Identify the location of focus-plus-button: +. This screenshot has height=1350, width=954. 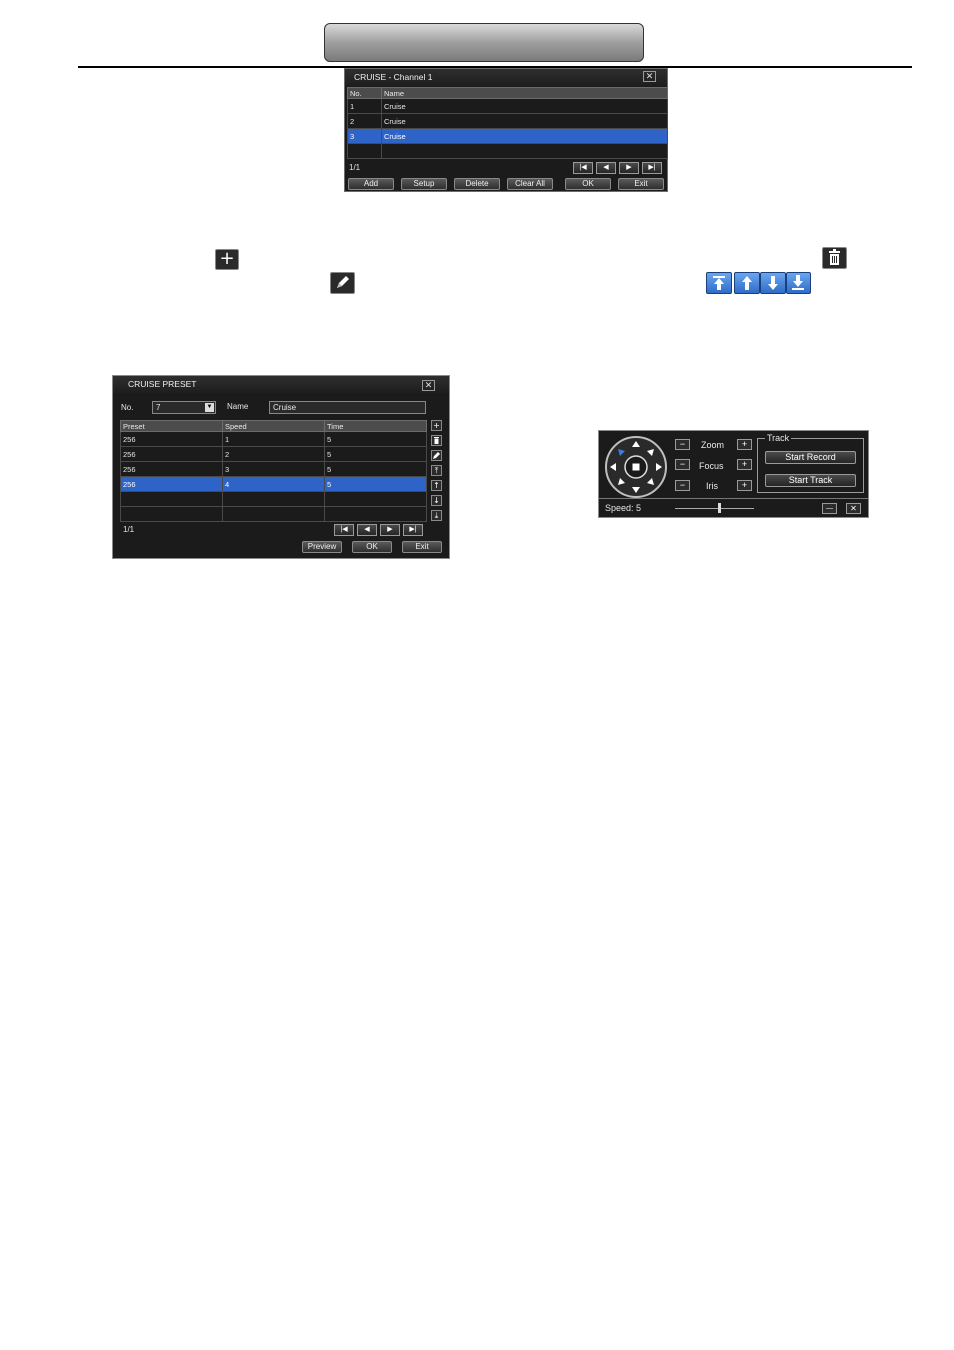
(744, 464).